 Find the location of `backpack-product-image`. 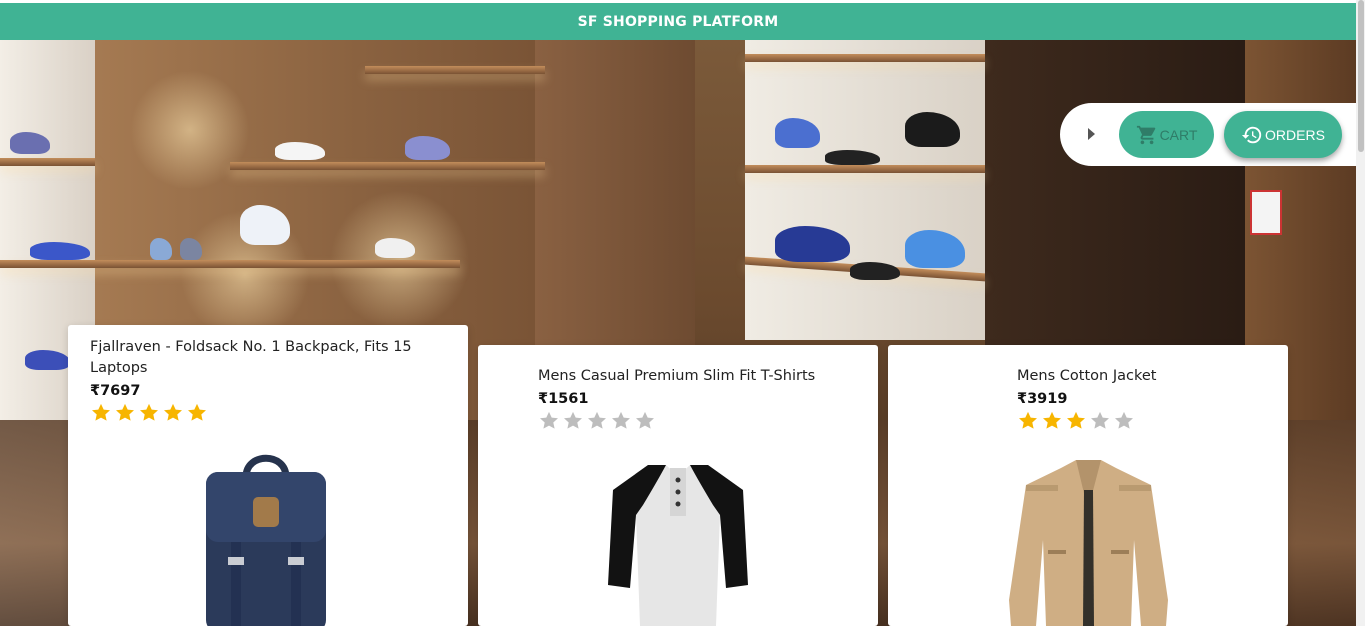

backpack-product-image is located at coordinates (266, 536).